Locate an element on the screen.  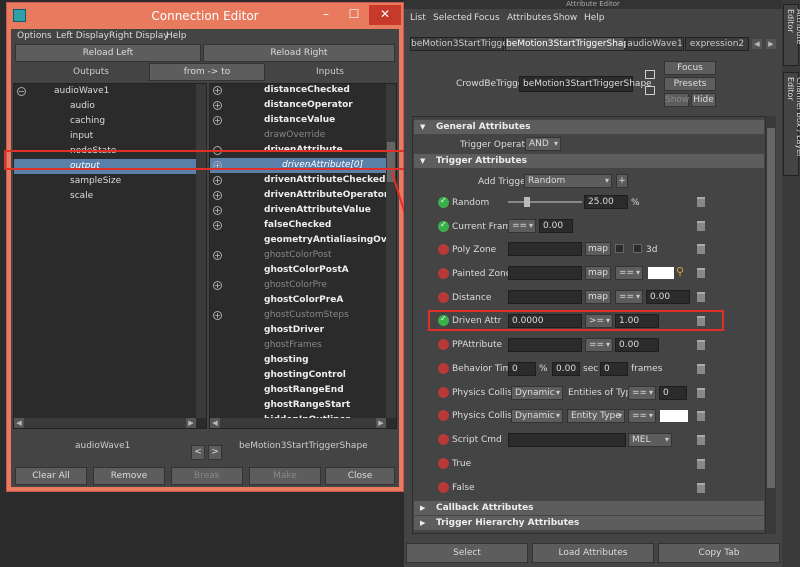
add-trigger-dropdown: Random is located at coordinates (568, 181).